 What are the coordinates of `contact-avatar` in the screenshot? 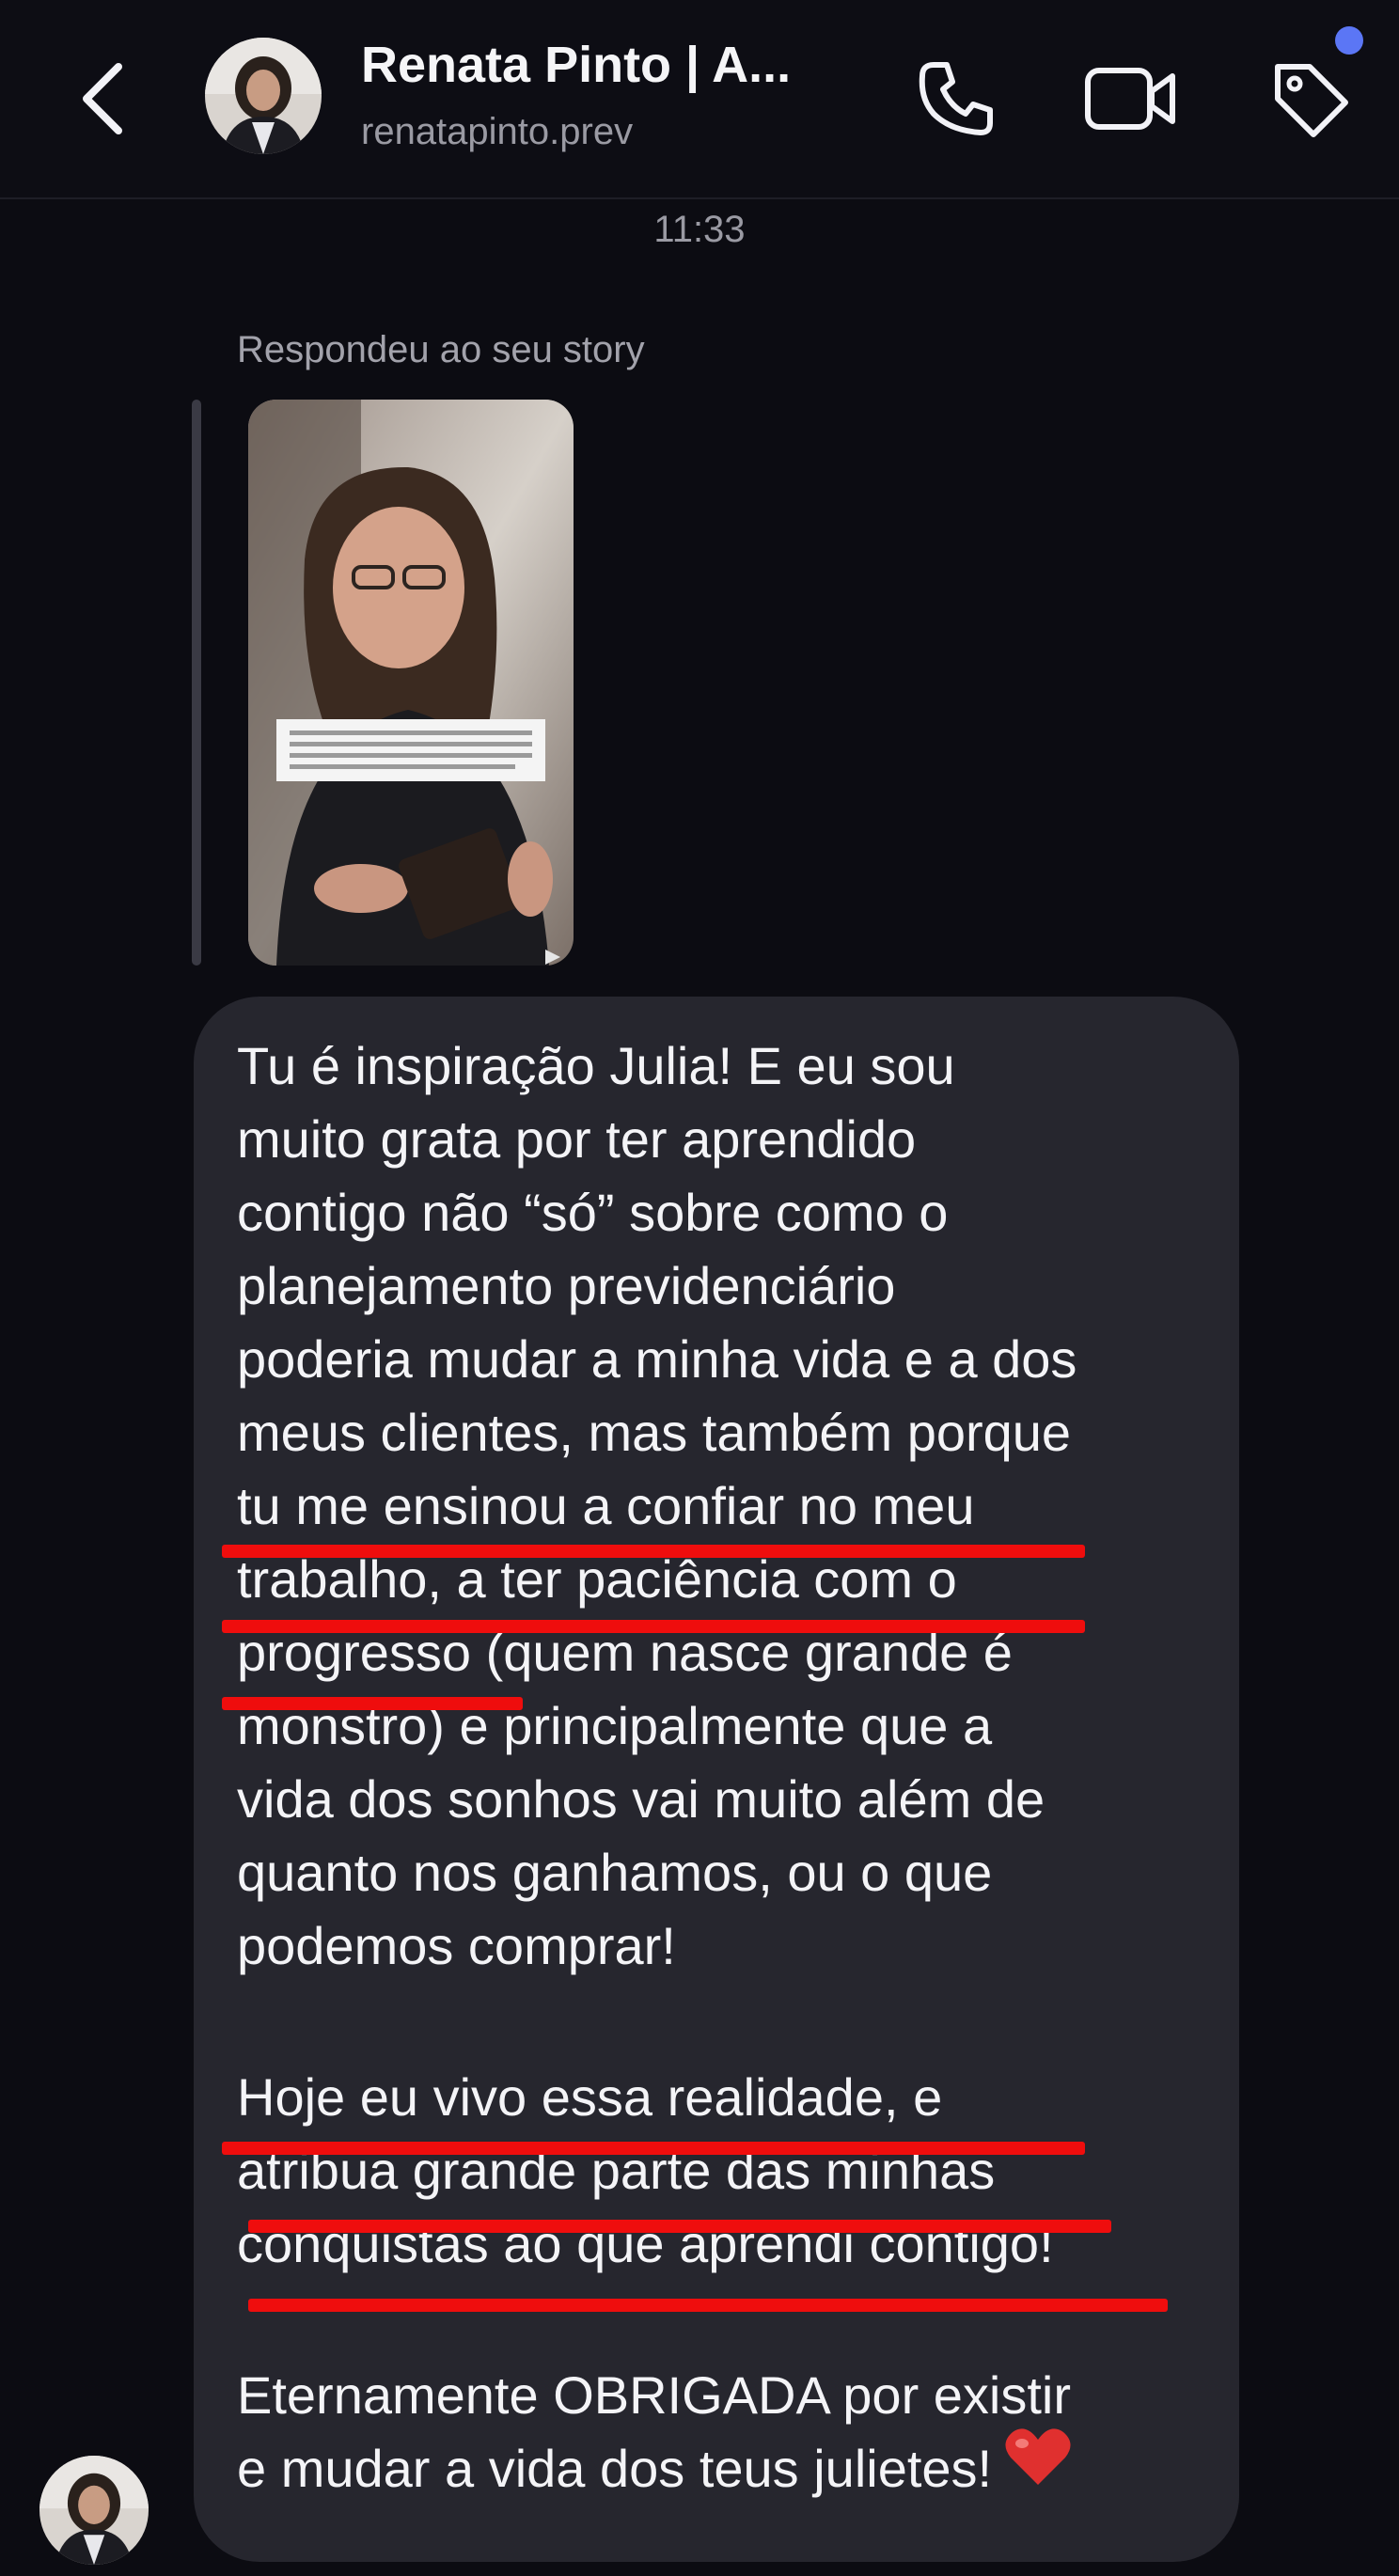 It's located at (263, 96).